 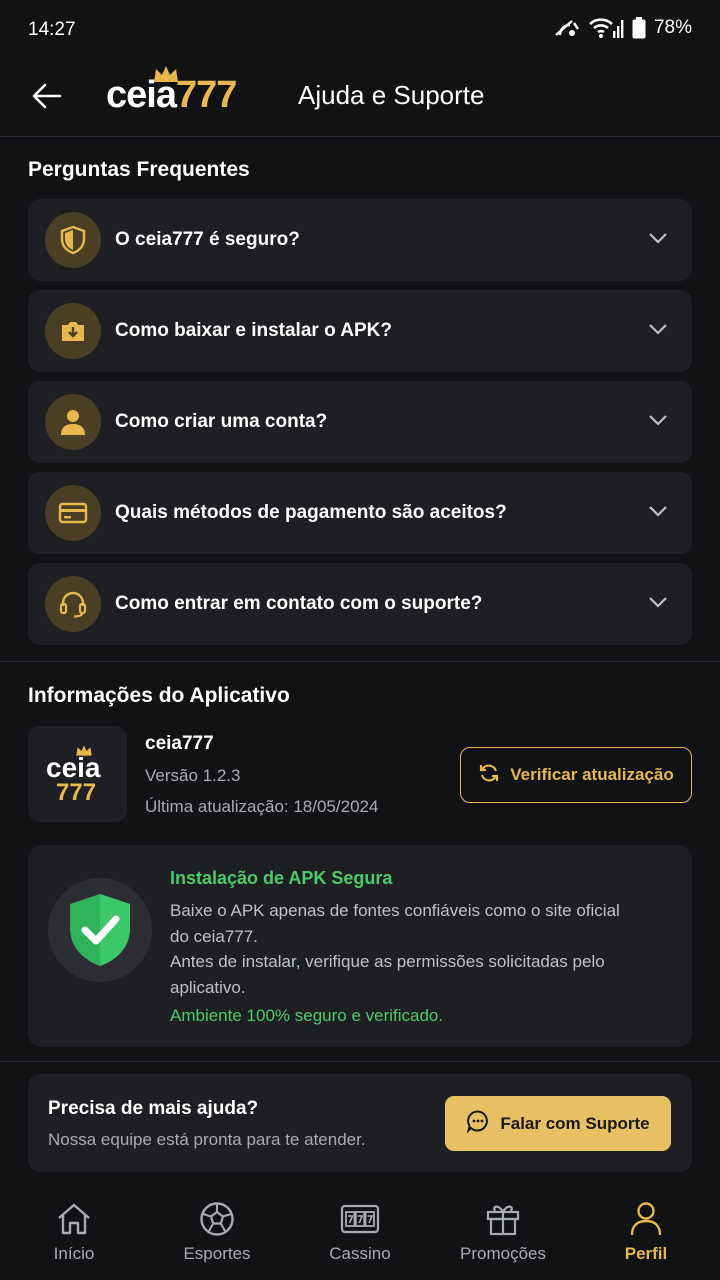 What do you see at coordinates (76, 792) in the screenshot?
I see `app-logo-text-gold: 777` at bounding box center [76, 792].